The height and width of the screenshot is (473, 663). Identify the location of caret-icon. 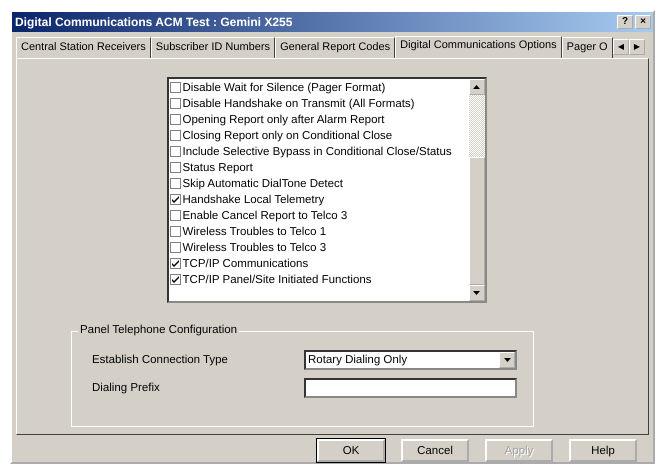
(507, 360).